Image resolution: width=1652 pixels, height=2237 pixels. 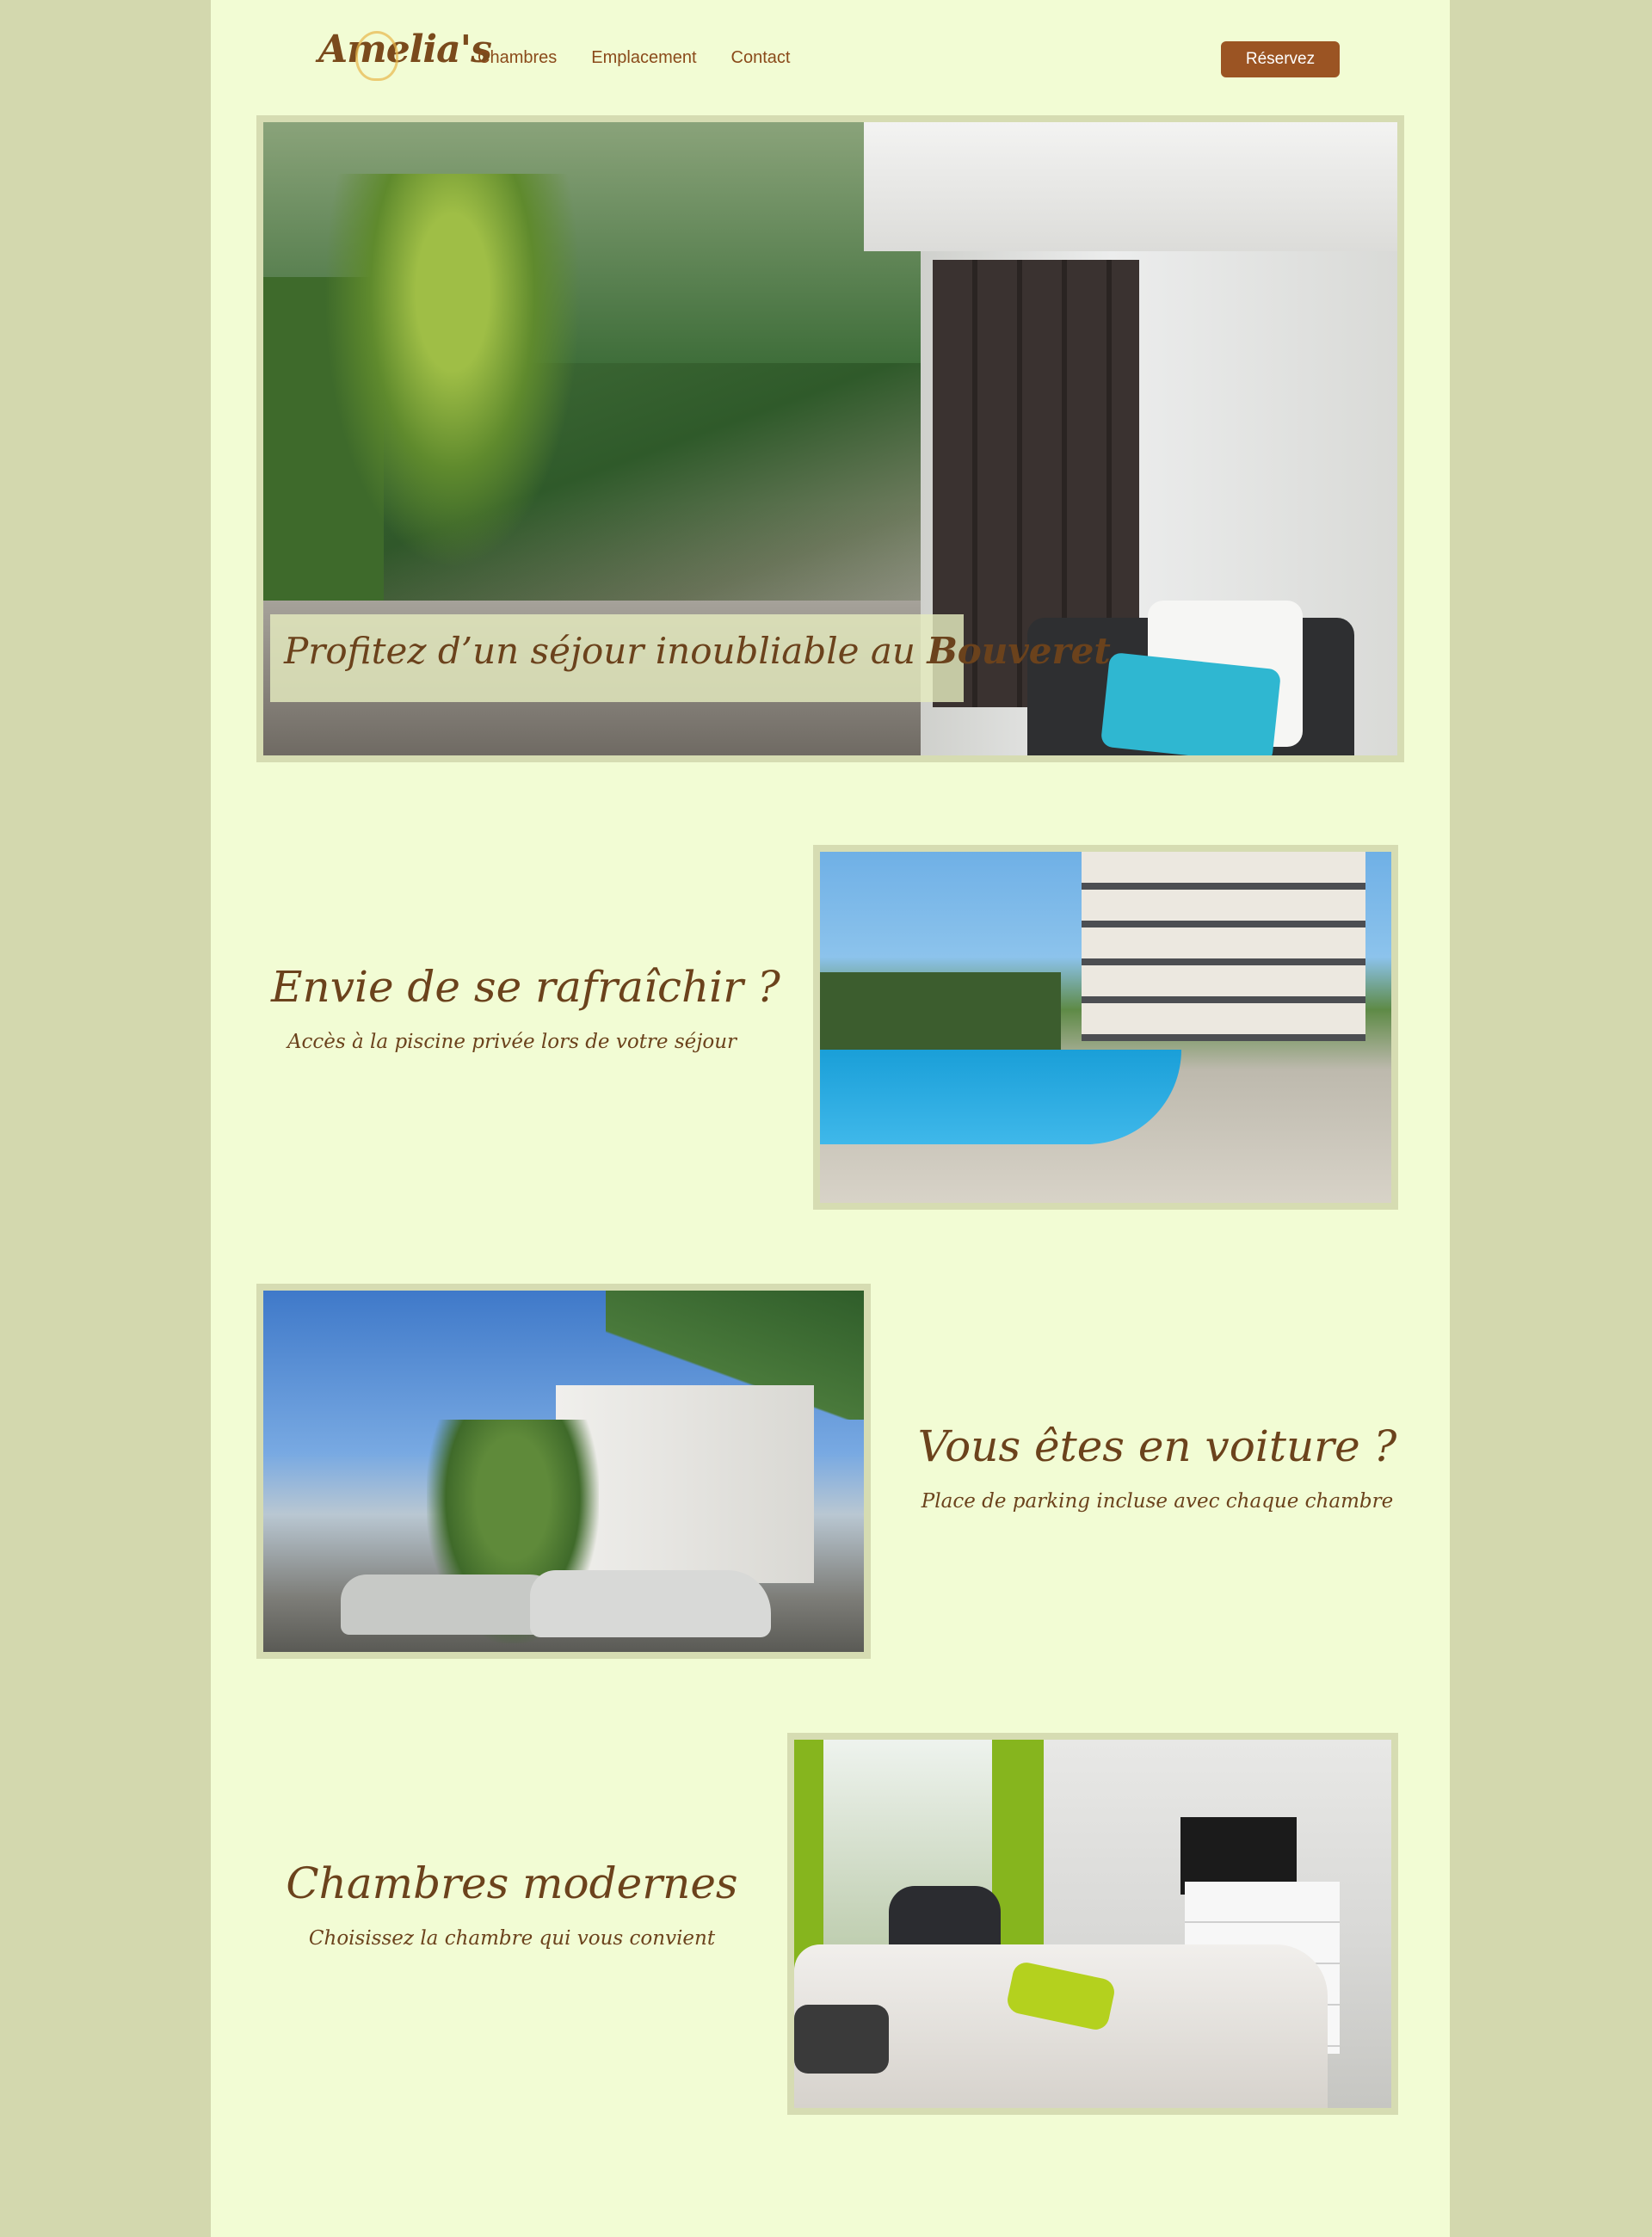 I want to click on dark-pillow, so click(x=841, y=2039).